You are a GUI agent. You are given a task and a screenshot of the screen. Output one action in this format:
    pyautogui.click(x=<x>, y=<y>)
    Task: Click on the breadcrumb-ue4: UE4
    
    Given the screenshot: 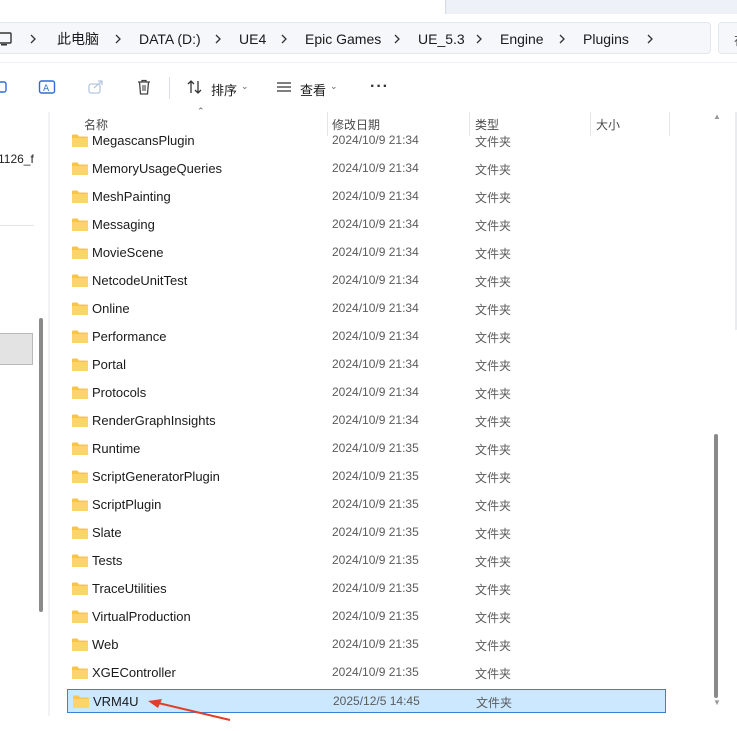 What is the action you would take?
    pyautogui.click(x=252, y=39)
    